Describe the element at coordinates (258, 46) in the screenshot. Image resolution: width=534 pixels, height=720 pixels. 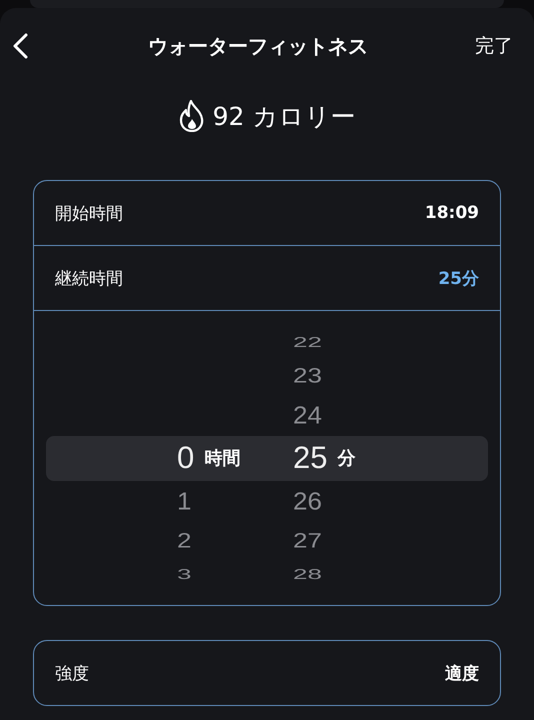
I see `screen-title: ウォーターフィットネス` at that location.